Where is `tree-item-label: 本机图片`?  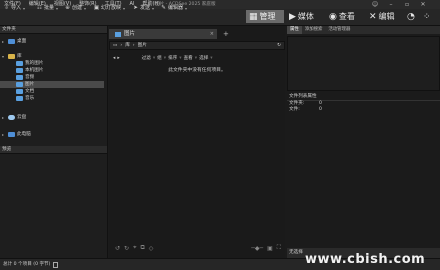 tree-item-label: 本机图片 is located at coordinates (34, 70).